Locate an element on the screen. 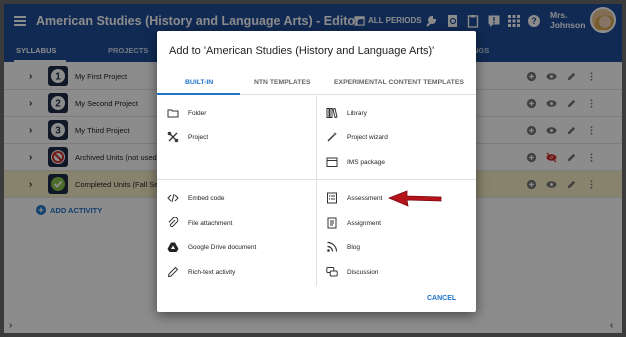 This screenshot has width=626, height=337. pencil-icon is located at coordinates (173, 272).